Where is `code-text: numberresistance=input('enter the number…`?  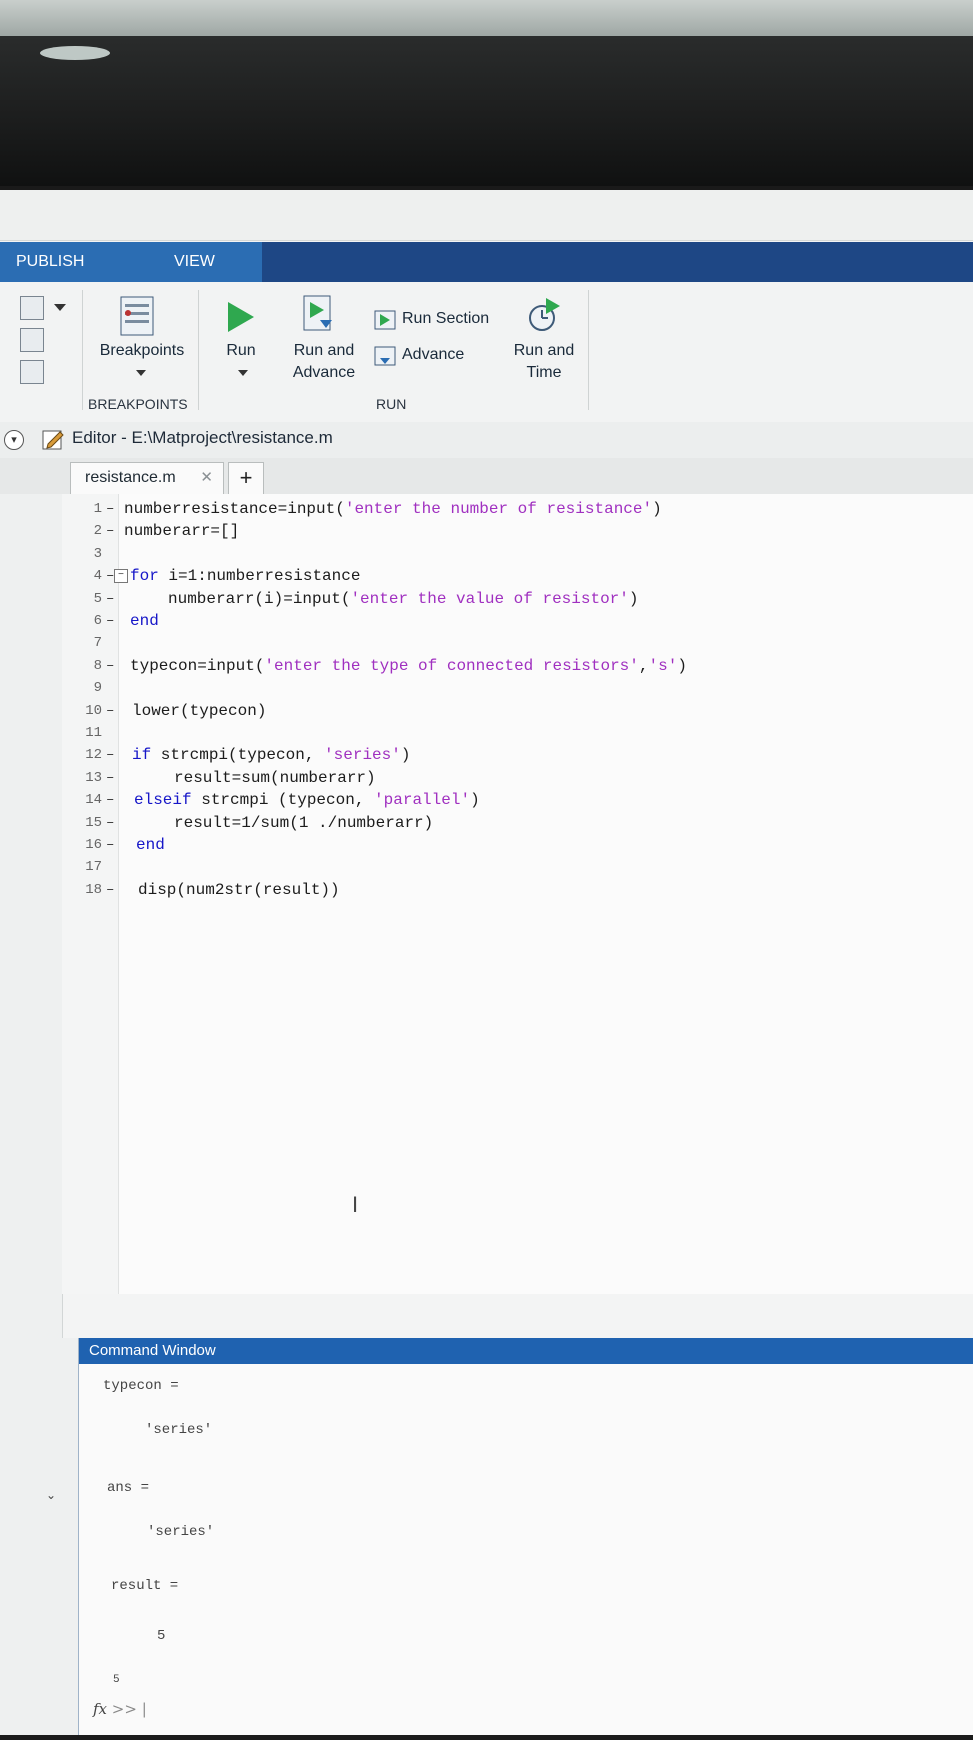
code-text: numberresistance=input('enter the number… is located at coordinates (393, 509).